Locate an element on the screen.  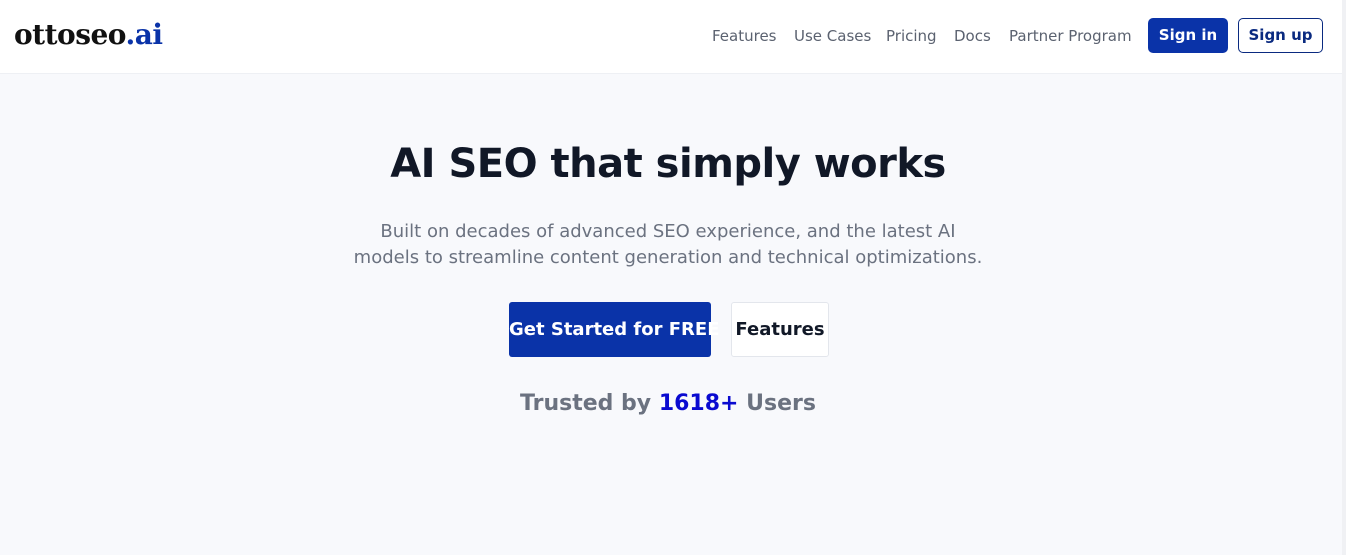
features-button: Features is located at coordinates (780, 329).